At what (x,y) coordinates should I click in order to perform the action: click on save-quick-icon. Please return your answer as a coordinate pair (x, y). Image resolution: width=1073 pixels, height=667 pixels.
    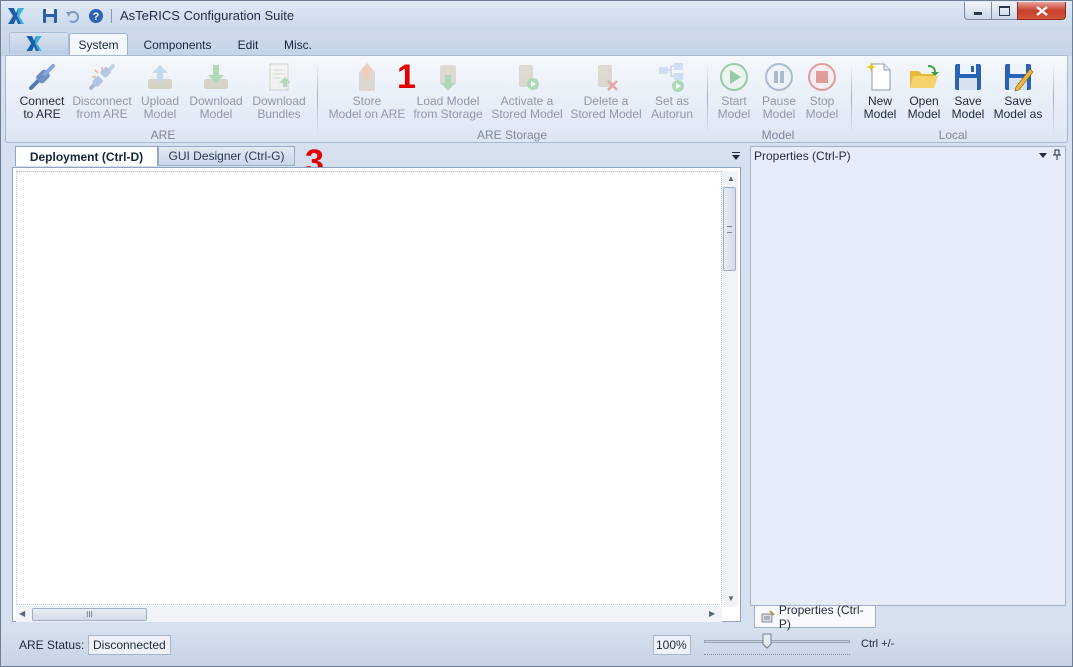
    Looking at the image, I should click on (50, 16).